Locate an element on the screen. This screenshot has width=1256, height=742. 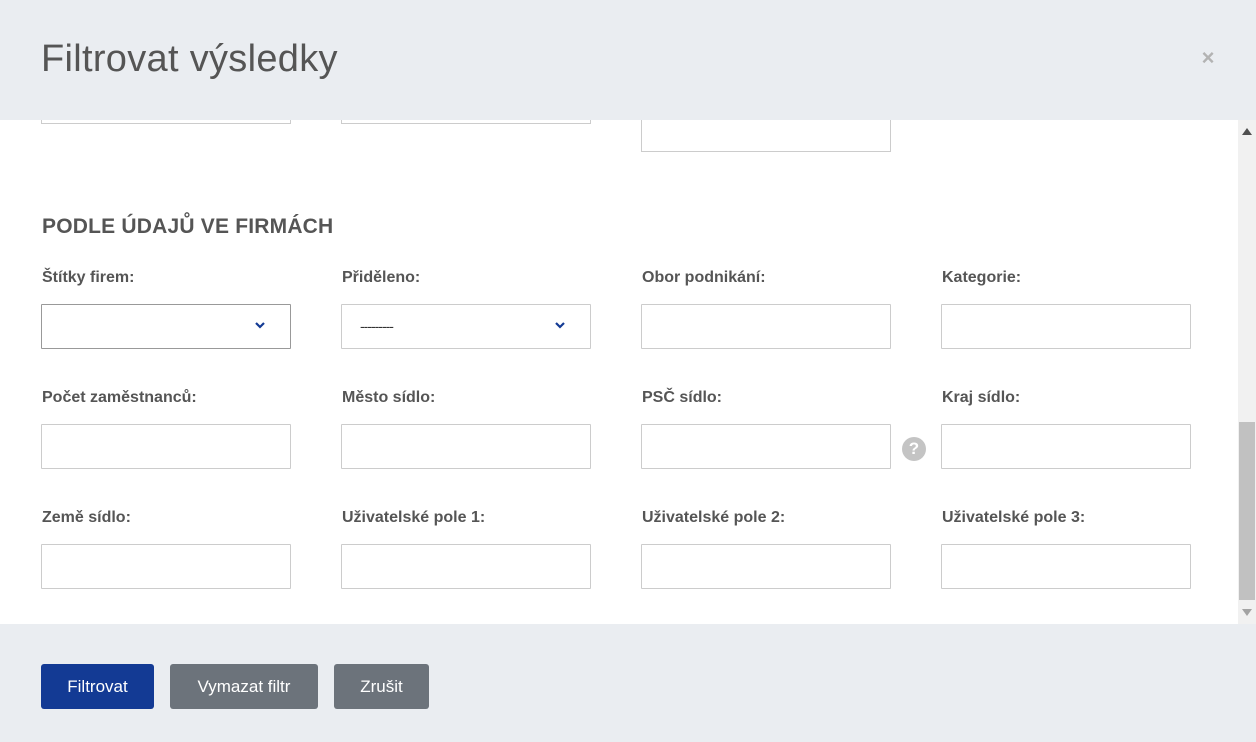
scroll-thumb is located at coordinates (1247, 511).